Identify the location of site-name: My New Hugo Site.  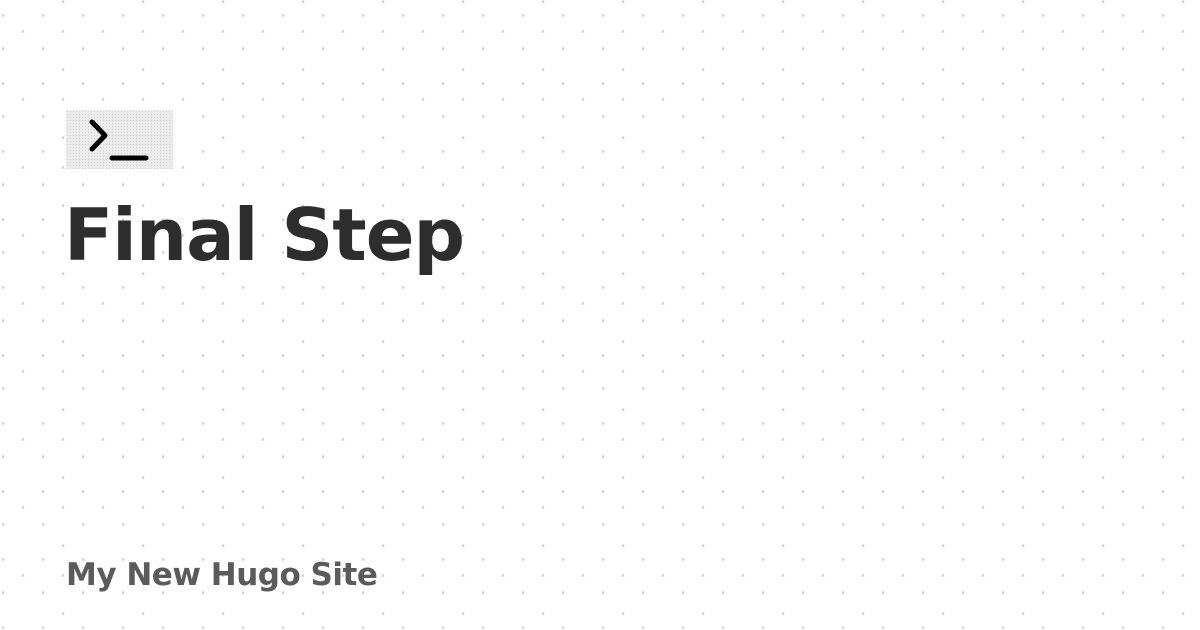
(222, 575).